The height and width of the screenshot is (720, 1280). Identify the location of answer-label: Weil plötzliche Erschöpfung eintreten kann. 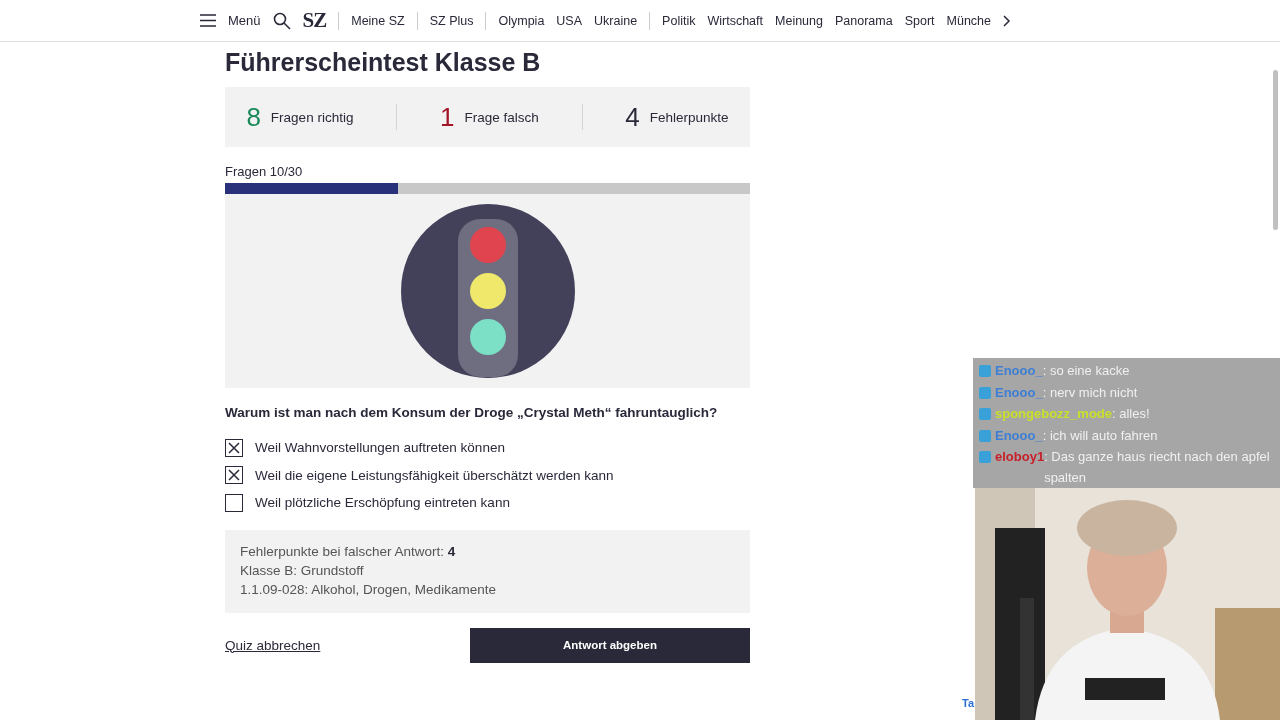
(382, 503).